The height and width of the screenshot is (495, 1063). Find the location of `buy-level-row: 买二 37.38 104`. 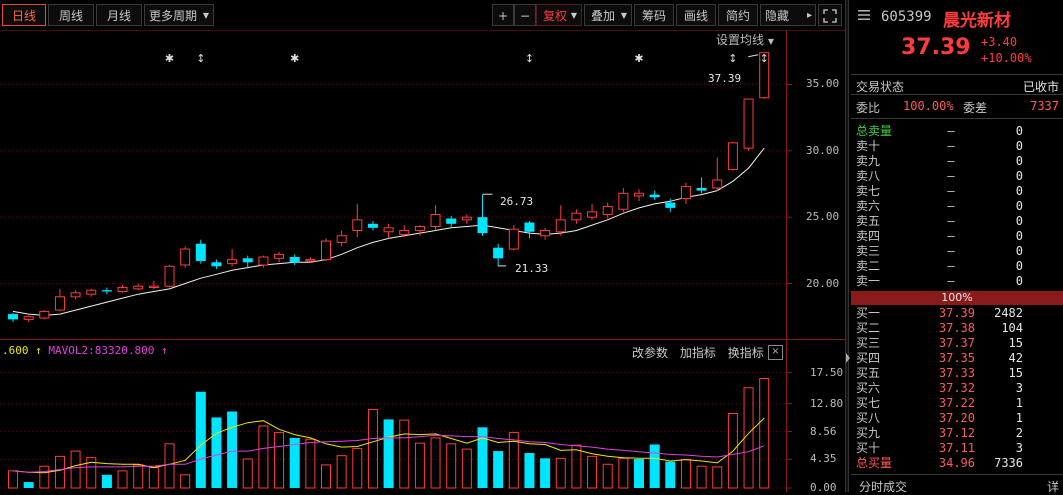

buy-level-row: 买二 37.38 104 is located at coordinates (957, 328).